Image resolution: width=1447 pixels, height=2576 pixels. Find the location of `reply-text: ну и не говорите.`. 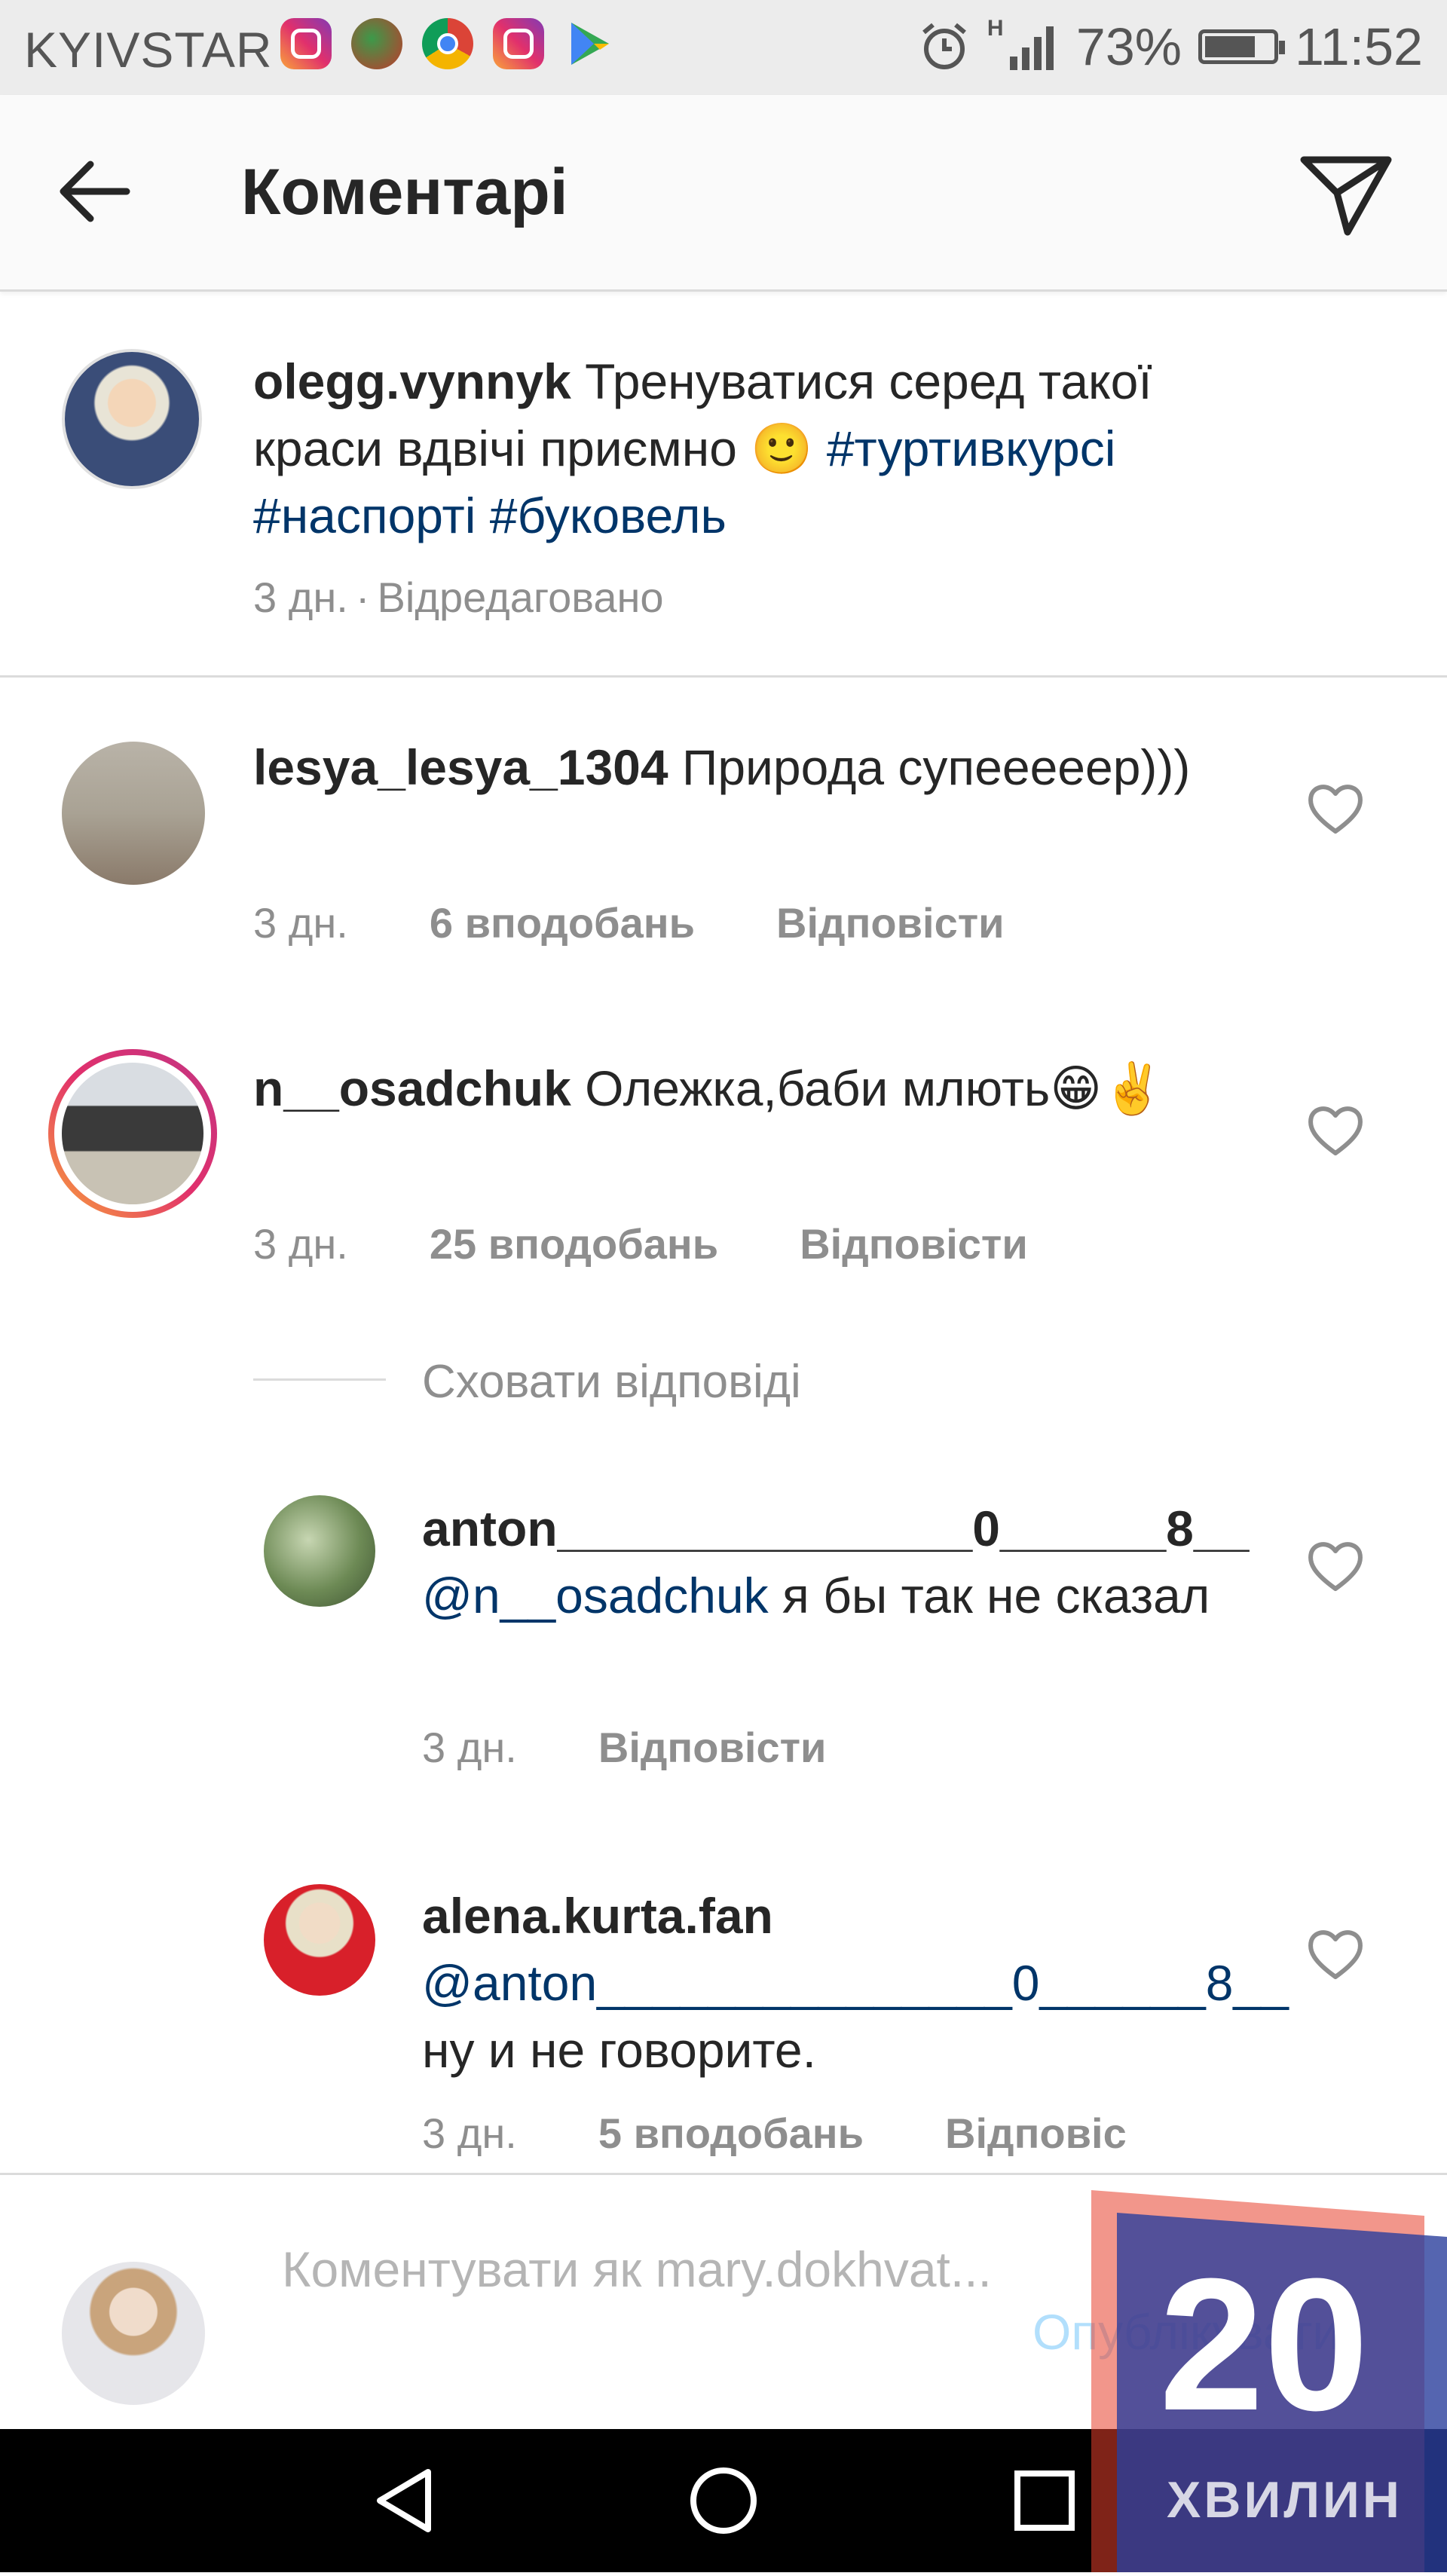

reply-text: ну и не говорите. is located at coordinates (619, 2050).